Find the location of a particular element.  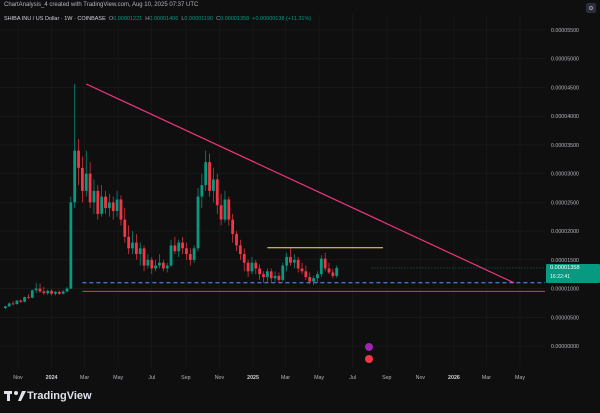

tradingview-logo-icon is located at coordinates (15, 396).